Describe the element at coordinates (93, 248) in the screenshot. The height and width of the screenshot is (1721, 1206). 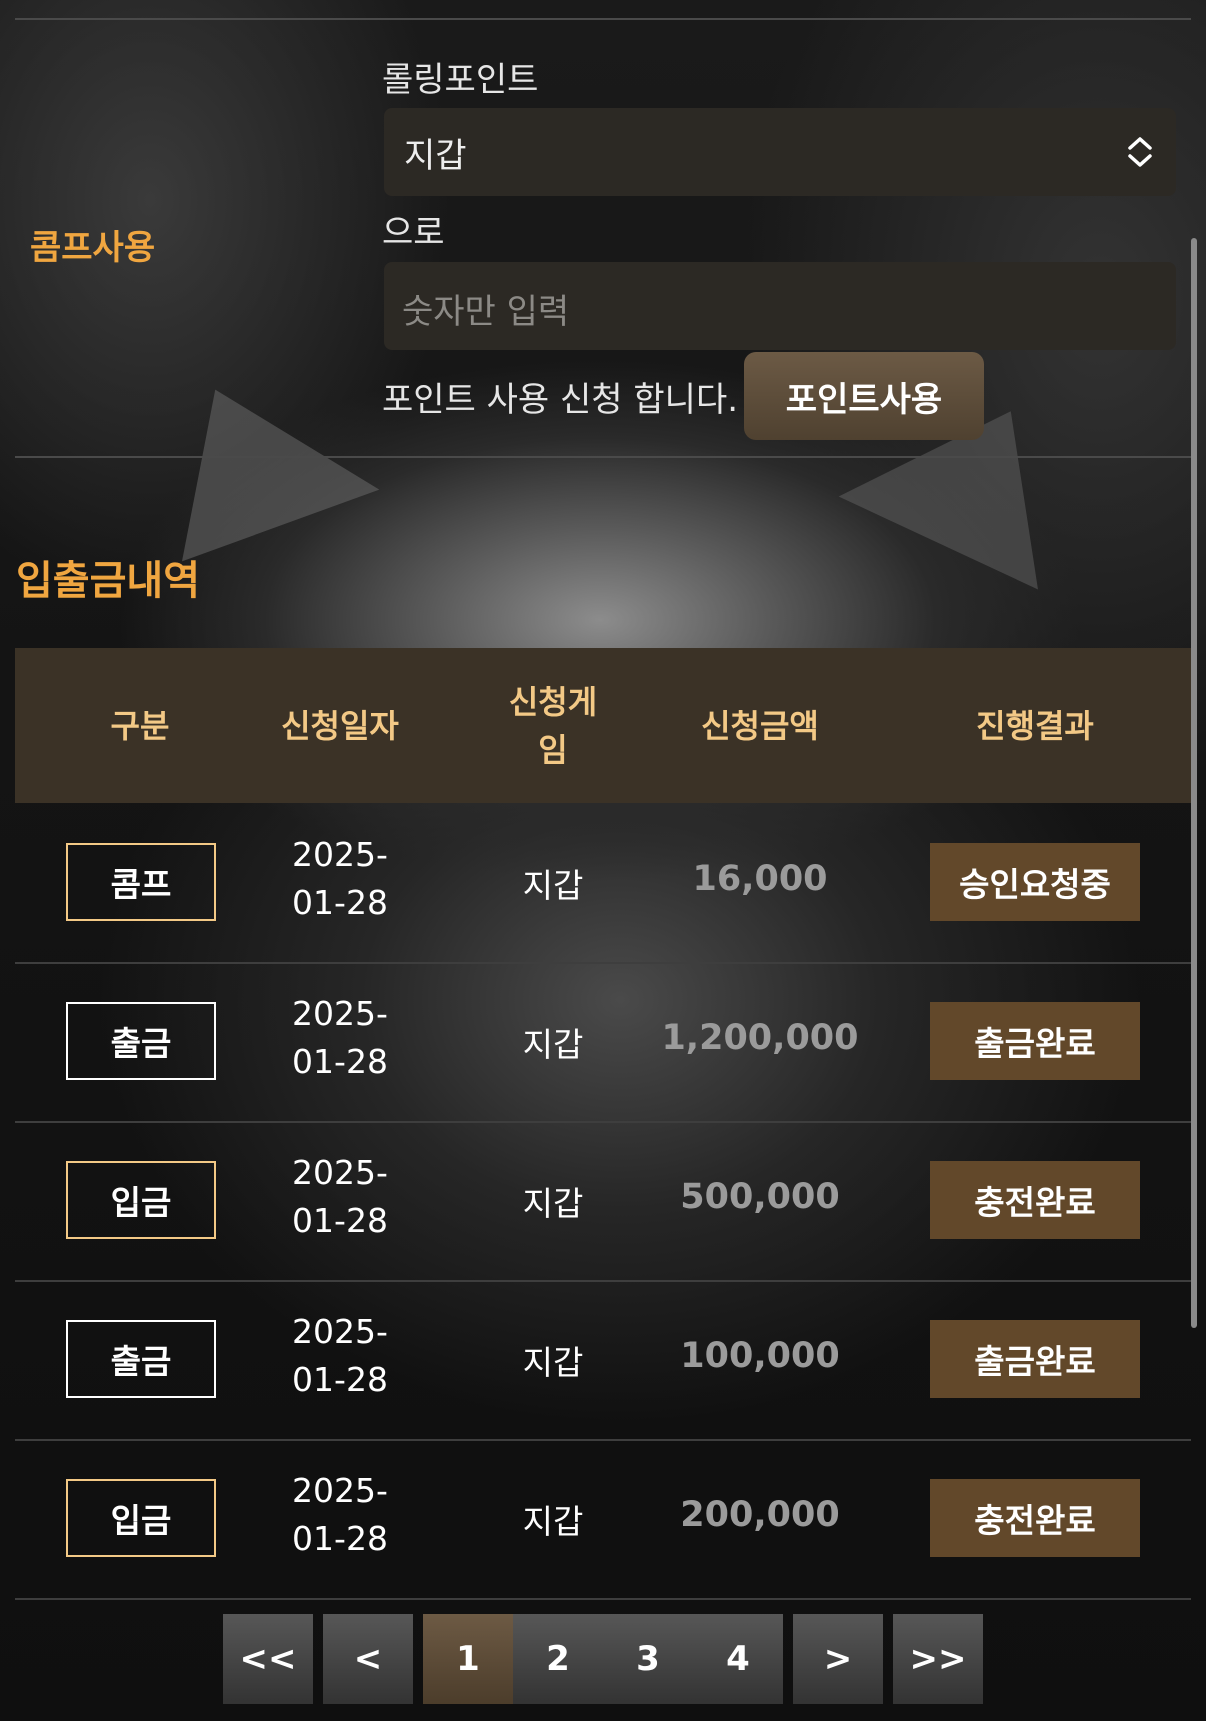
I see `comp-label: 콤프사용` at that location.